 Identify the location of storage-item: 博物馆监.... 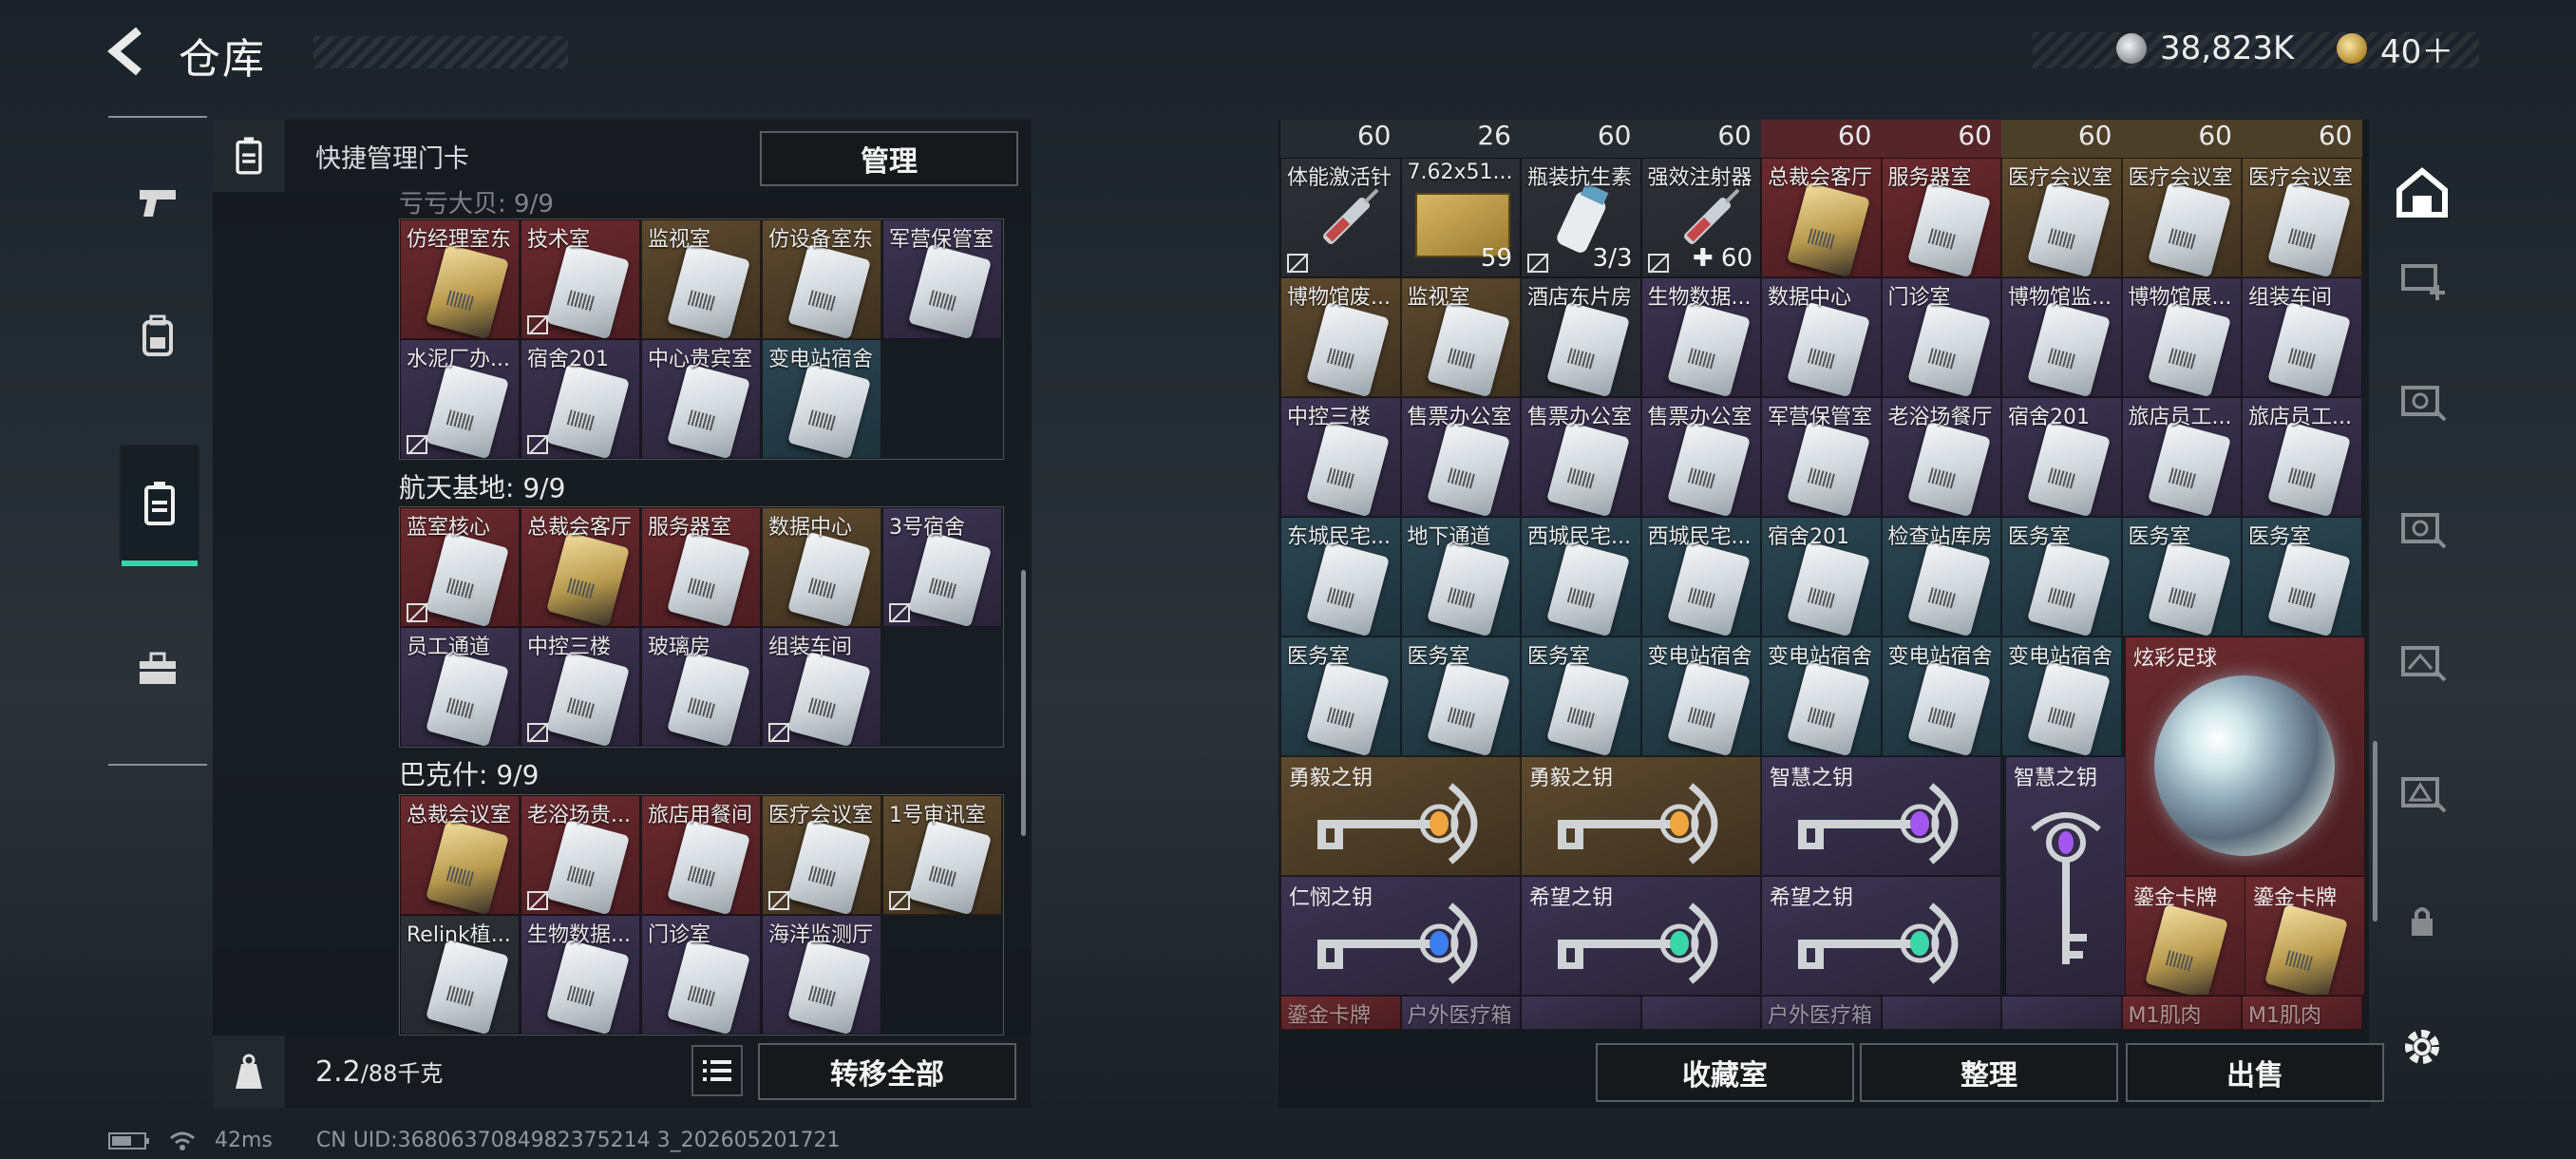
(2061, 337).